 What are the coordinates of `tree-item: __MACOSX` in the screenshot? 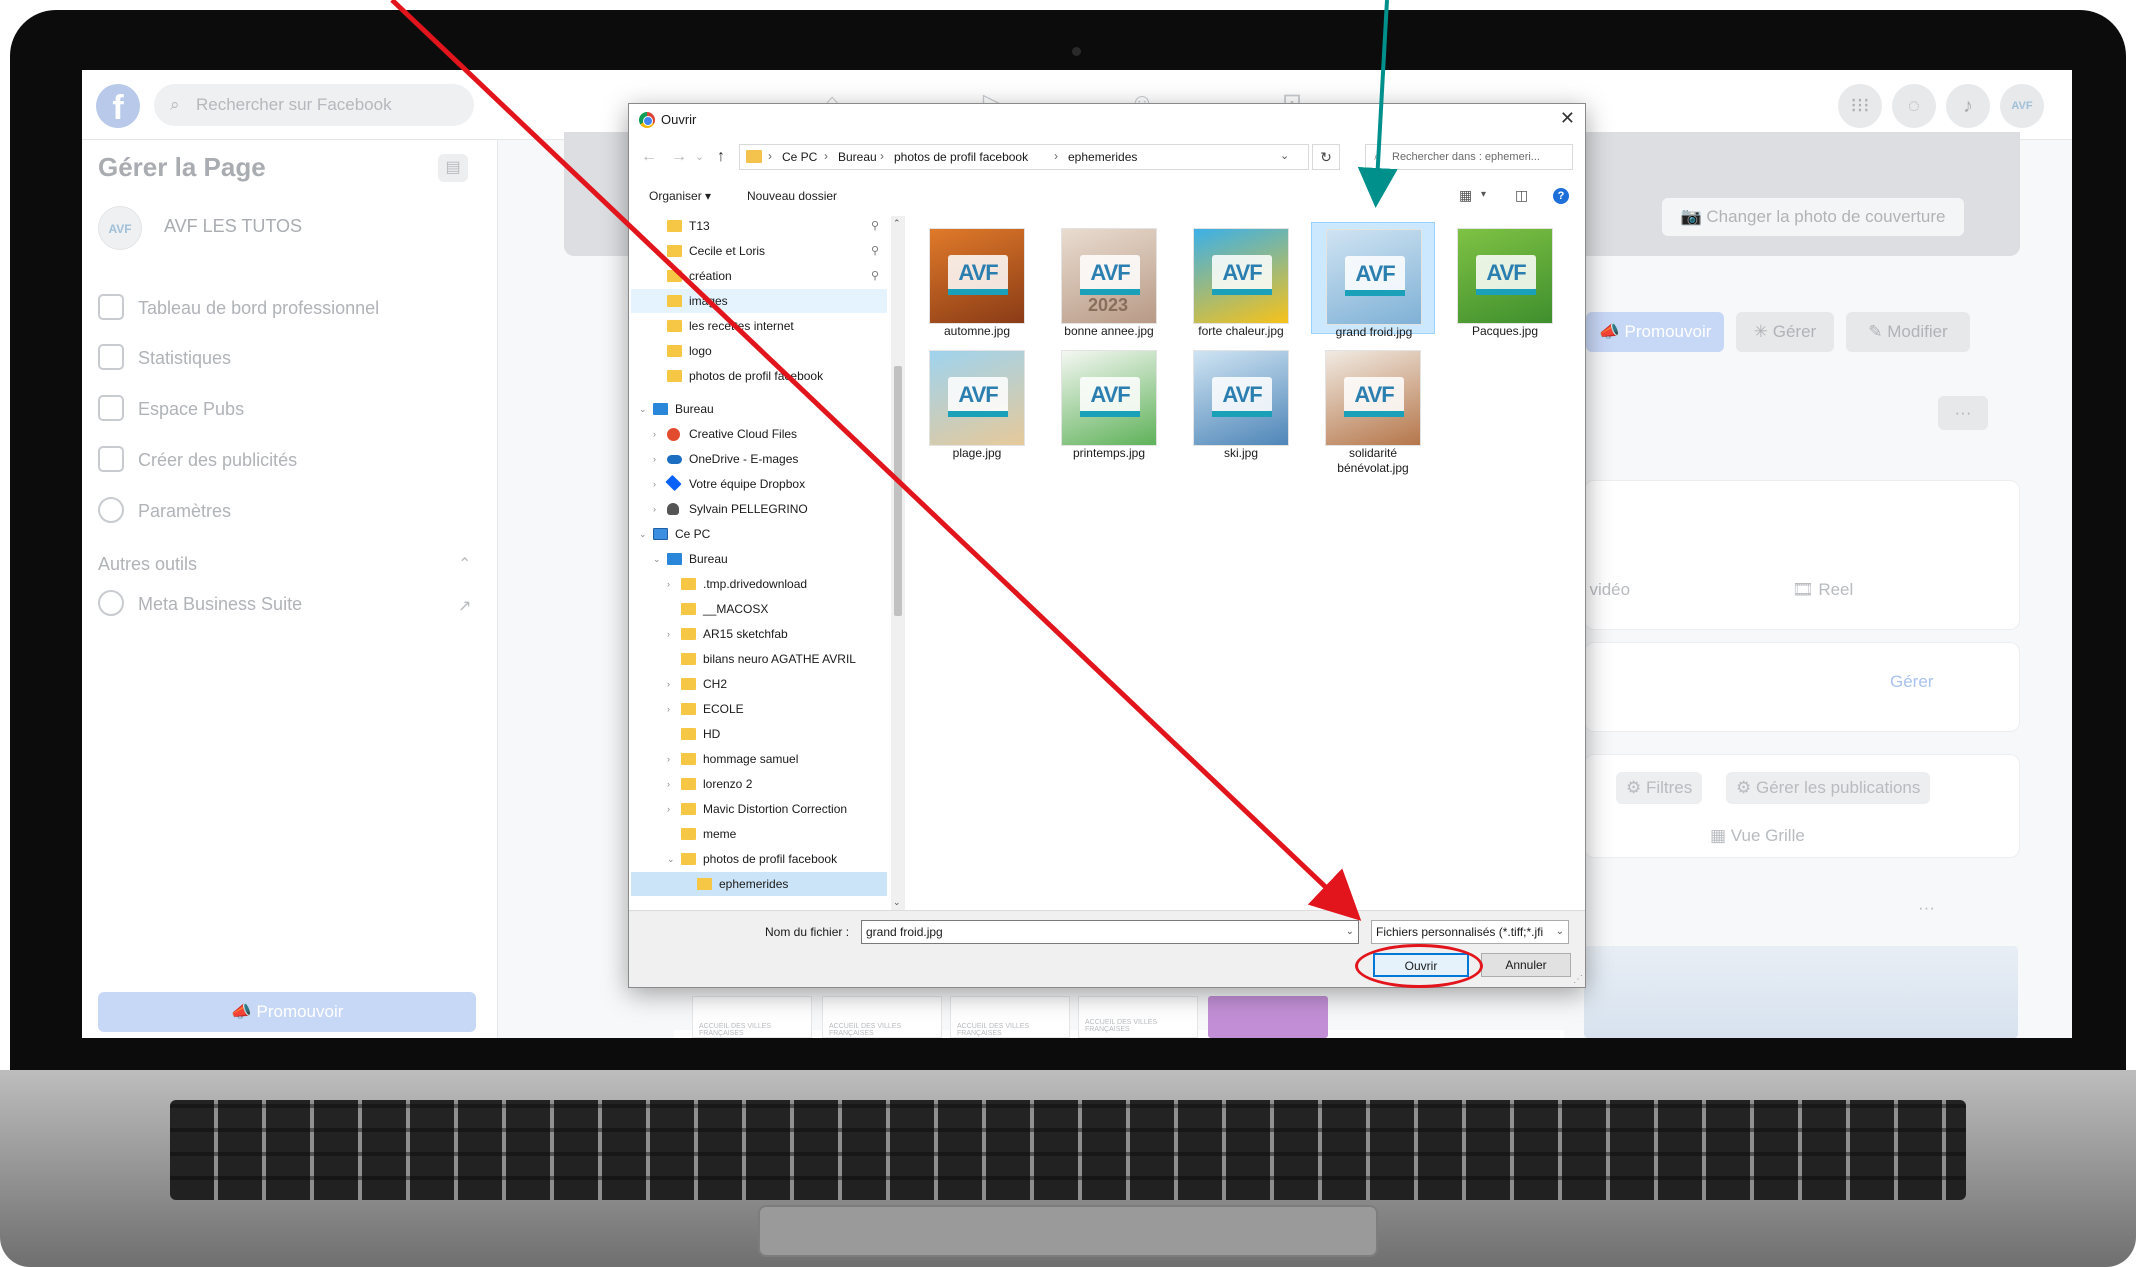 It's located at (759, 609).